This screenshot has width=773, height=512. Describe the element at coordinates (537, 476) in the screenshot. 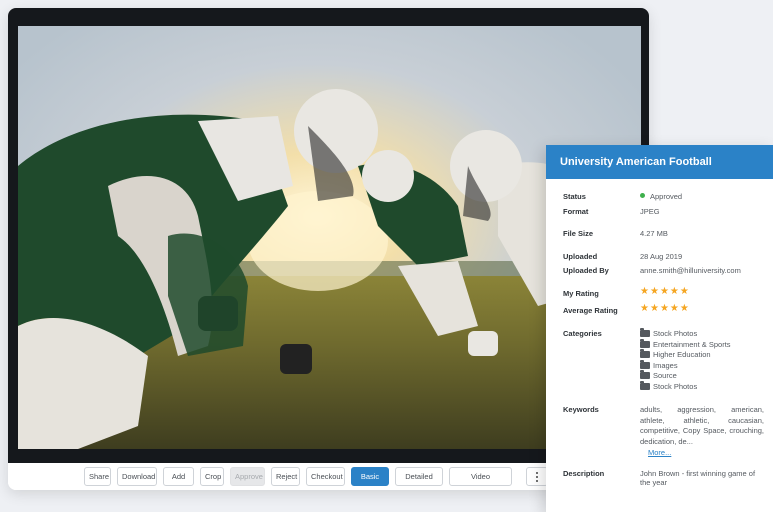

I see `more-options-icon` at that location.